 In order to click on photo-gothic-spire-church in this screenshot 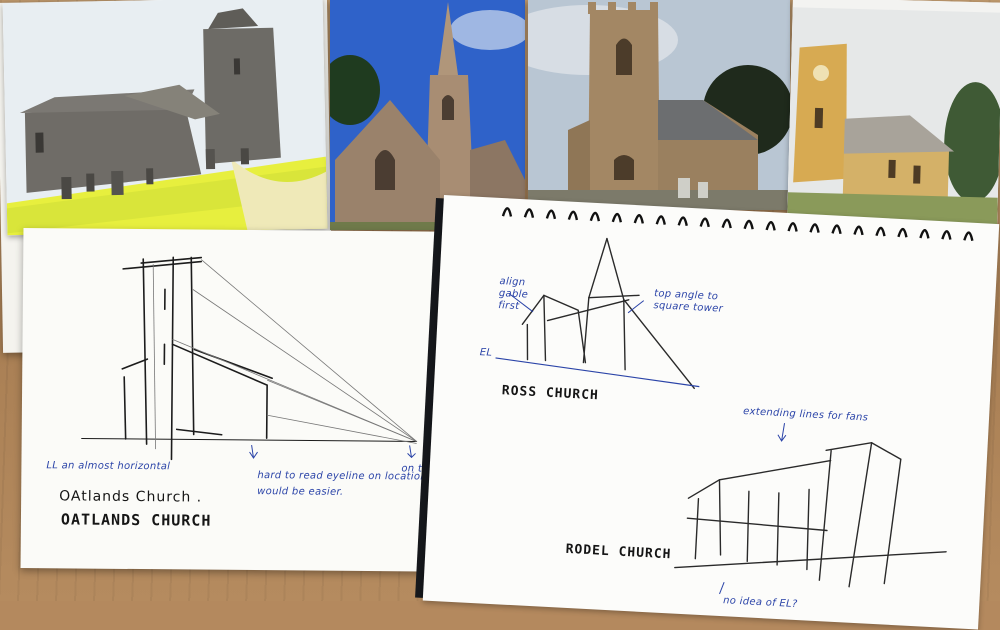, I will do `click(427, 115)`.